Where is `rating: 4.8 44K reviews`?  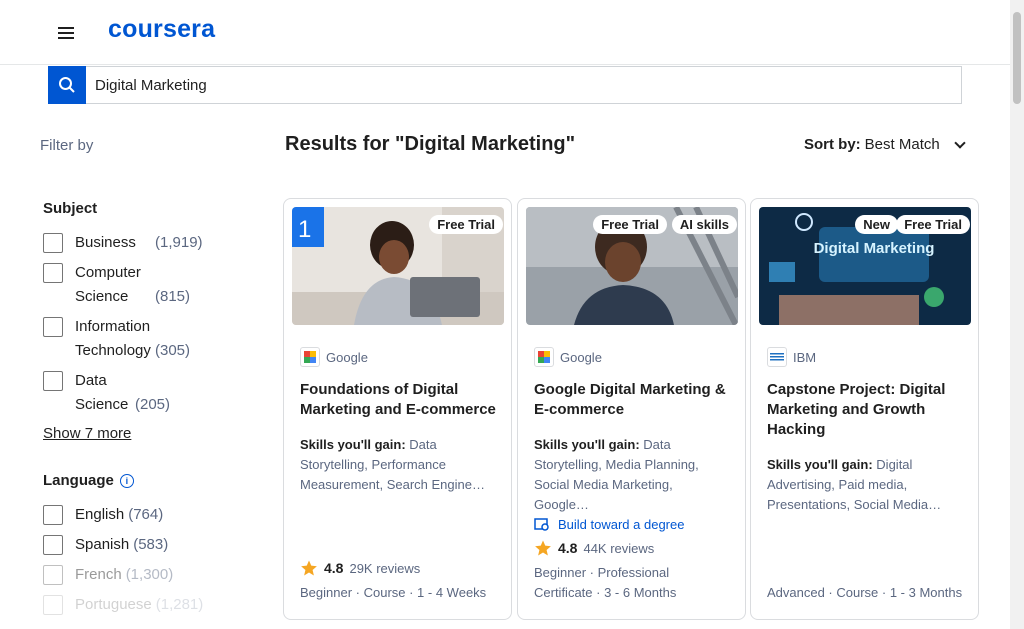
rating: 4.8 44K reviews is located at coordinates (594, 548).